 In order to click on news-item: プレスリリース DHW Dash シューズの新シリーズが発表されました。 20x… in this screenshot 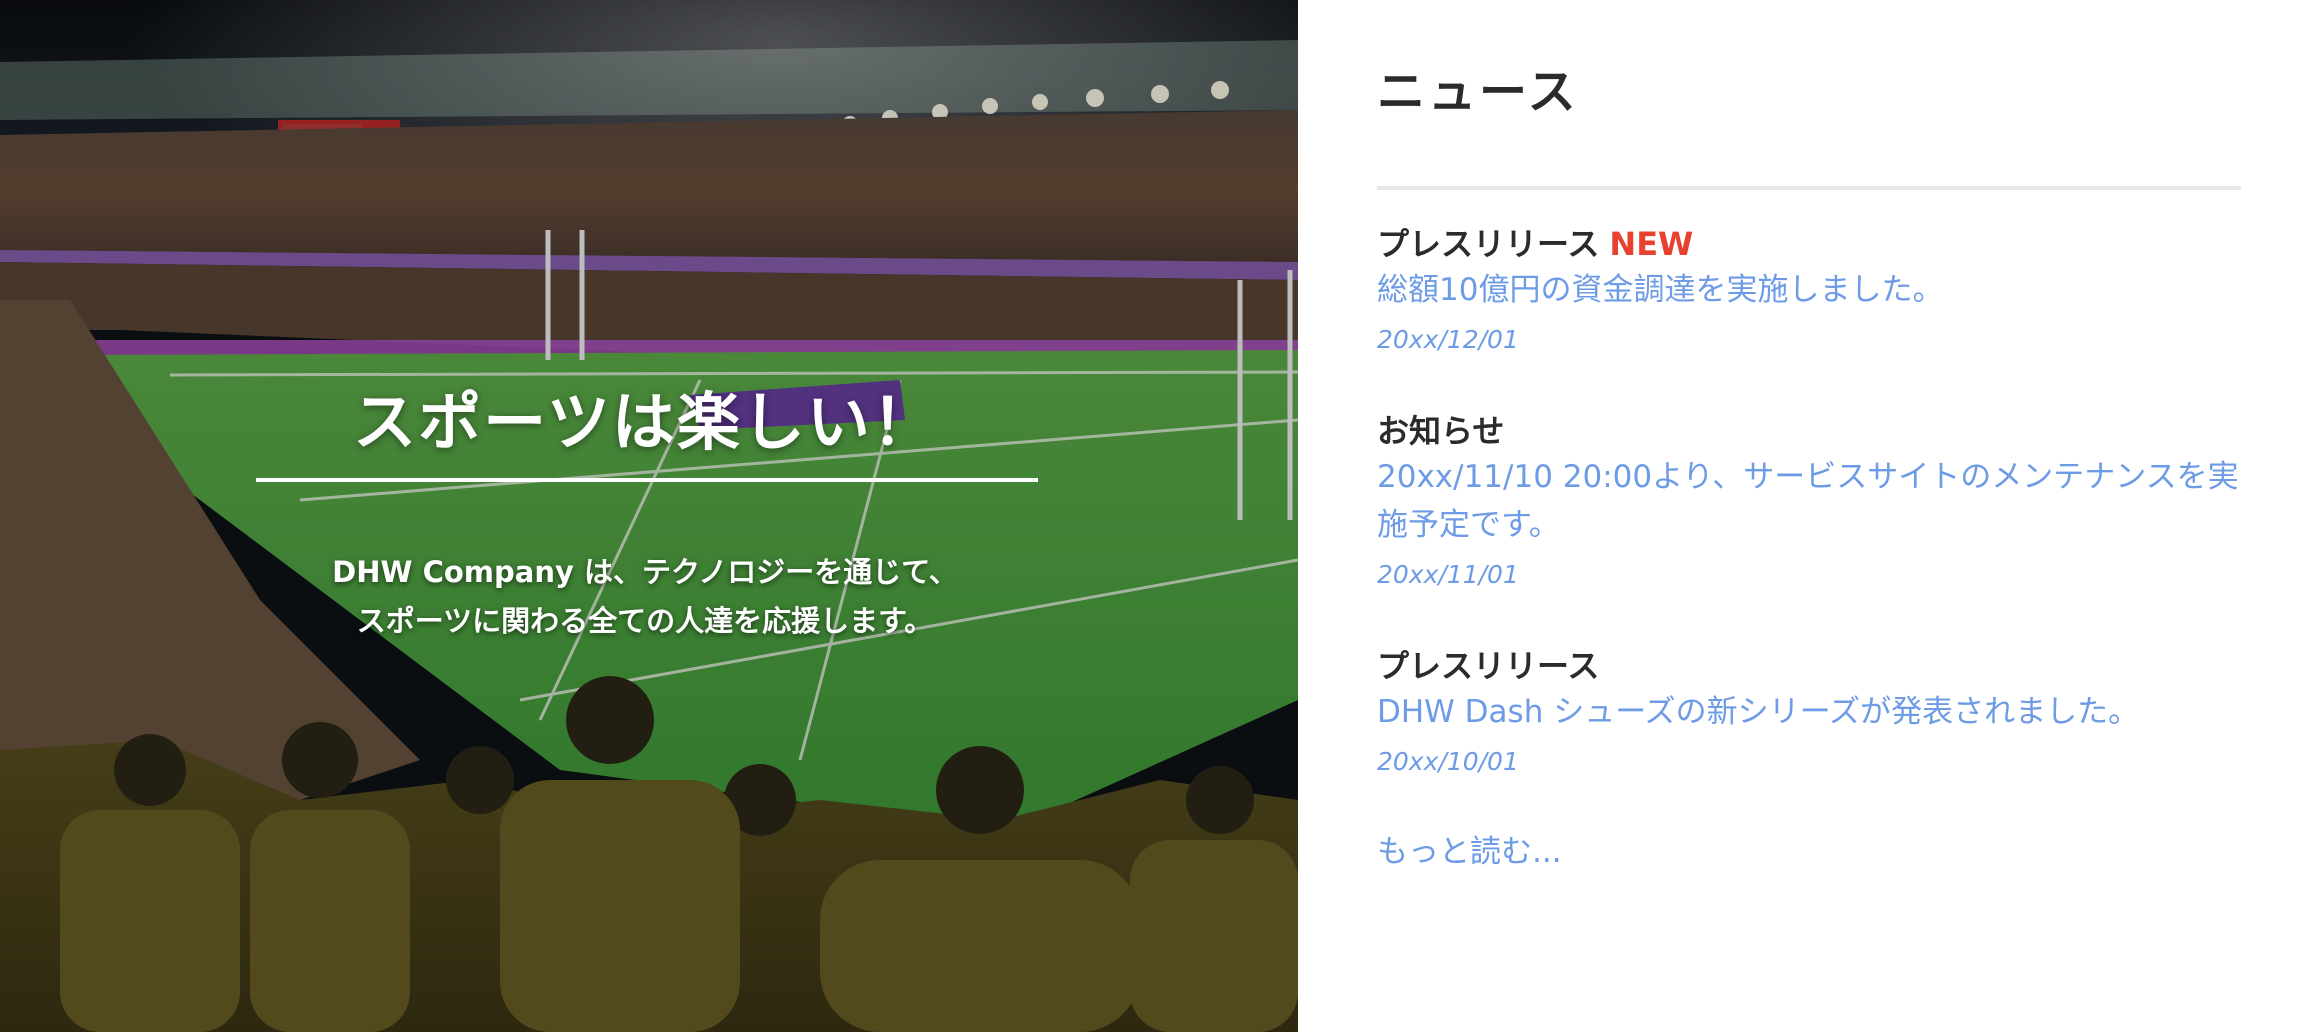, I will do `click(1817, 713)`.